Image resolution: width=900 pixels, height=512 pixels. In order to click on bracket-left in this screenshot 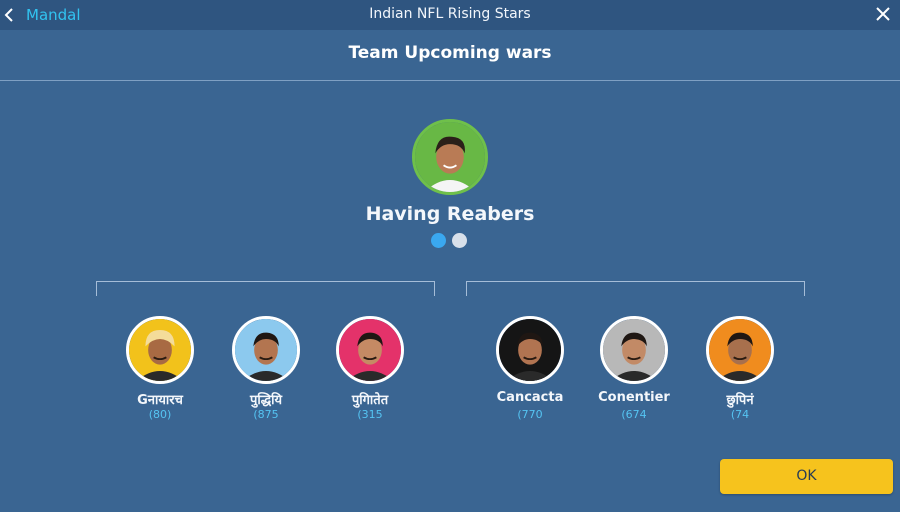, I will do `click(265, 288)`.